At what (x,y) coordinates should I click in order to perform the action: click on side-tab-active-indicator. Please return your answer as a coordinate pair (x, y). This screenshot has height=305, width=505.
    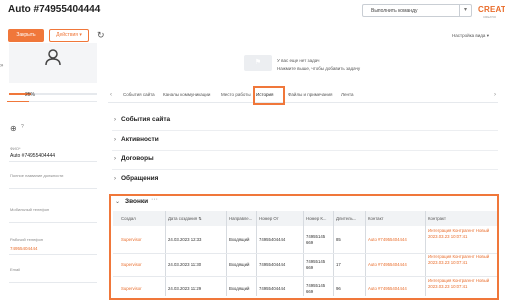
    Looking at the image, I should click on (18, 101).